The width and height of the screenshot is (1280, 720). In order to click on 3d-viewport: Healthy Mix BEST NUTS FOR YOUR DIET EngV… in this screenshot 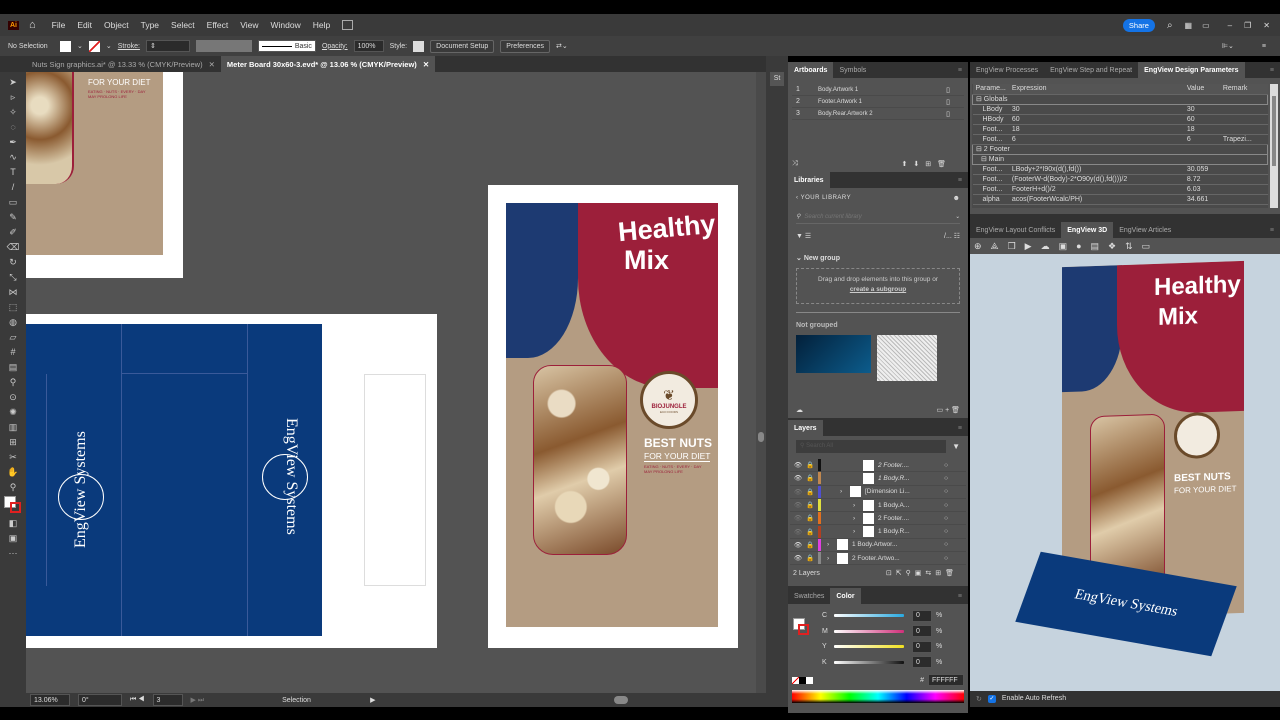, I will do `click(1125, 472)`.